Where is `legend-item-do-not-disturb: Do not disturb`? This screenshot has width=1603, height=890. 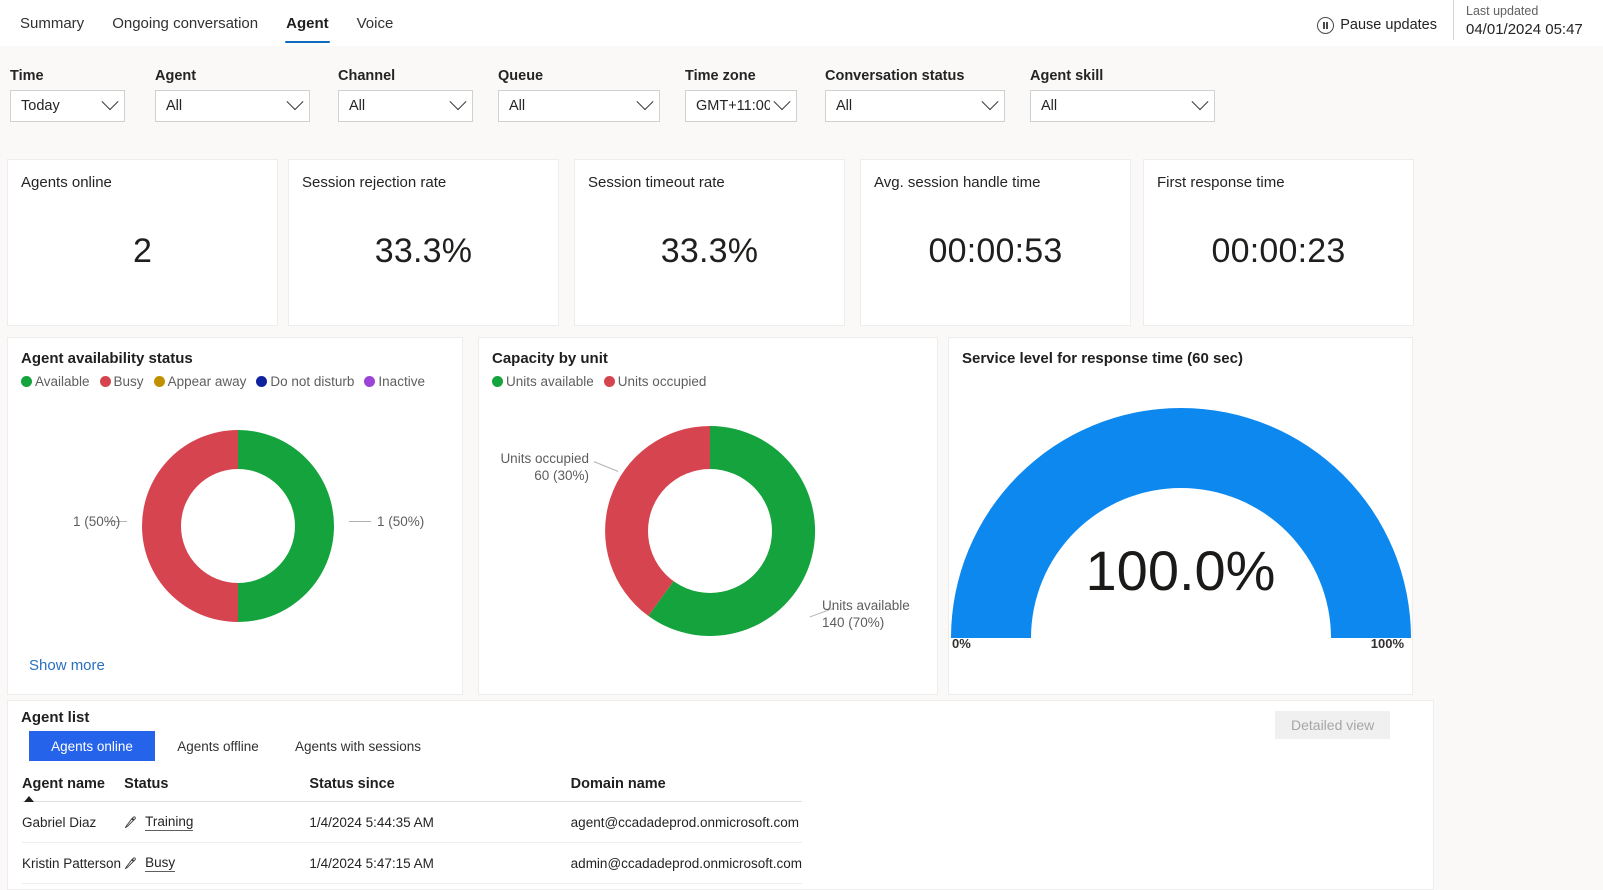
legend-item-do-not-disturb: Do not disturb is located at coordinates (305, 381).